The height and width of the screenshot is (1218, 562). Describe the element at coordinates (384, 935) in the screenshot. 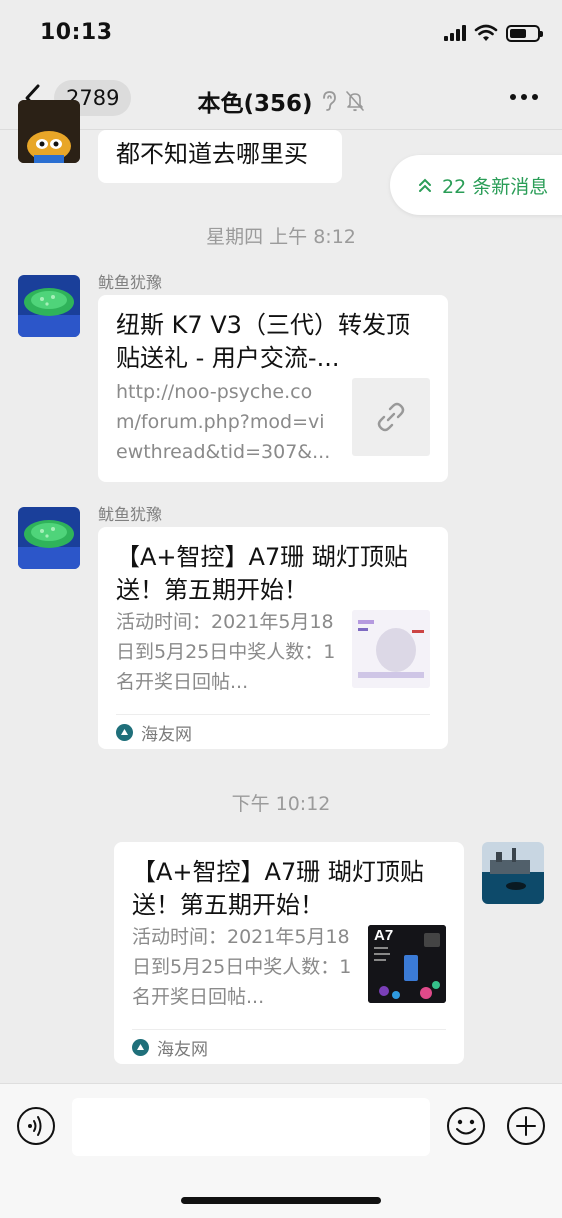

I see `thumbnail-label: A7` at that location.